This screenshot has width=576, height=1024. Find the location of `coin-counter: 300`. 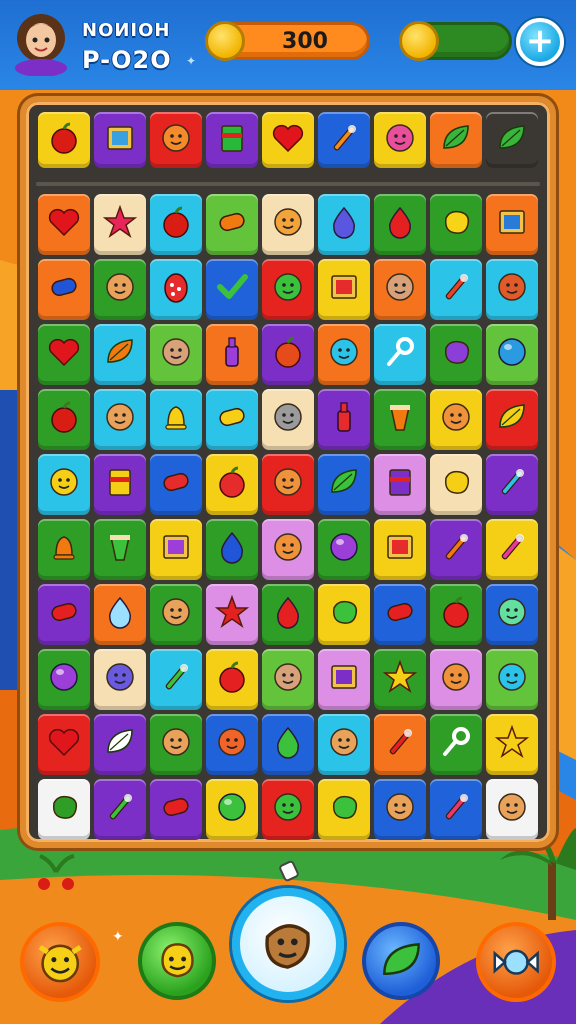

coin-counter: 300 is located at coordinates (287, 41).